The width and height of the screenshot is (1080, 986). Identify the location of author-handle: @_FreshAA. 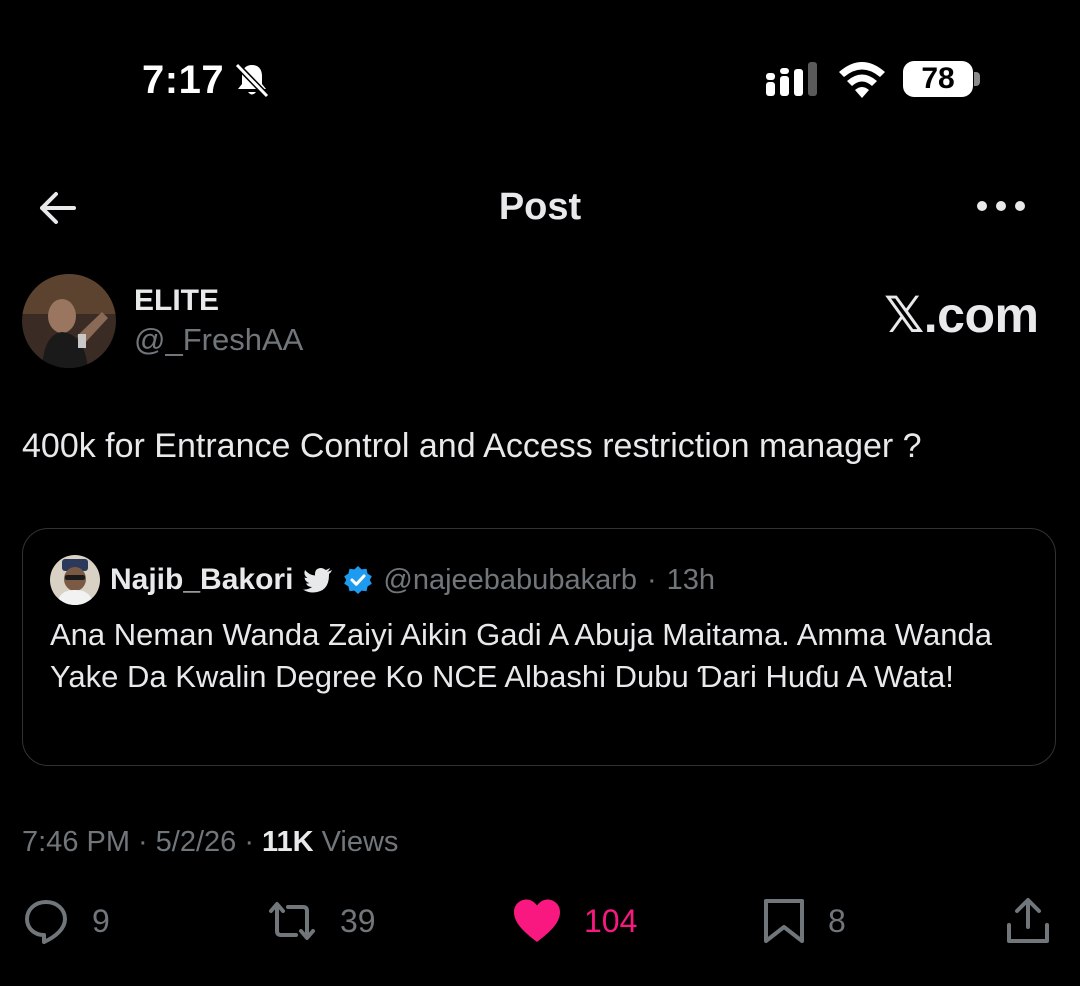
(218, 340).